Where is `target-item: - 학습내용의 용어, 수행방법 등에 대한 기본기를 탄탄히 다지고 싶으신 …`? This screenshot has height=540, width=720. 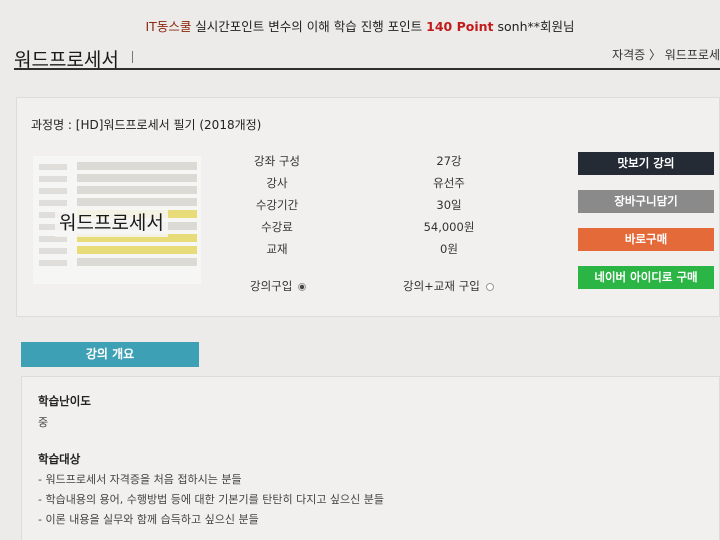 target-item: - 학습내용의 용어, 수행방법 등에 대한 기본기를 탄탄히 다지고 싶으신 … is located at coordinates (211, 499).